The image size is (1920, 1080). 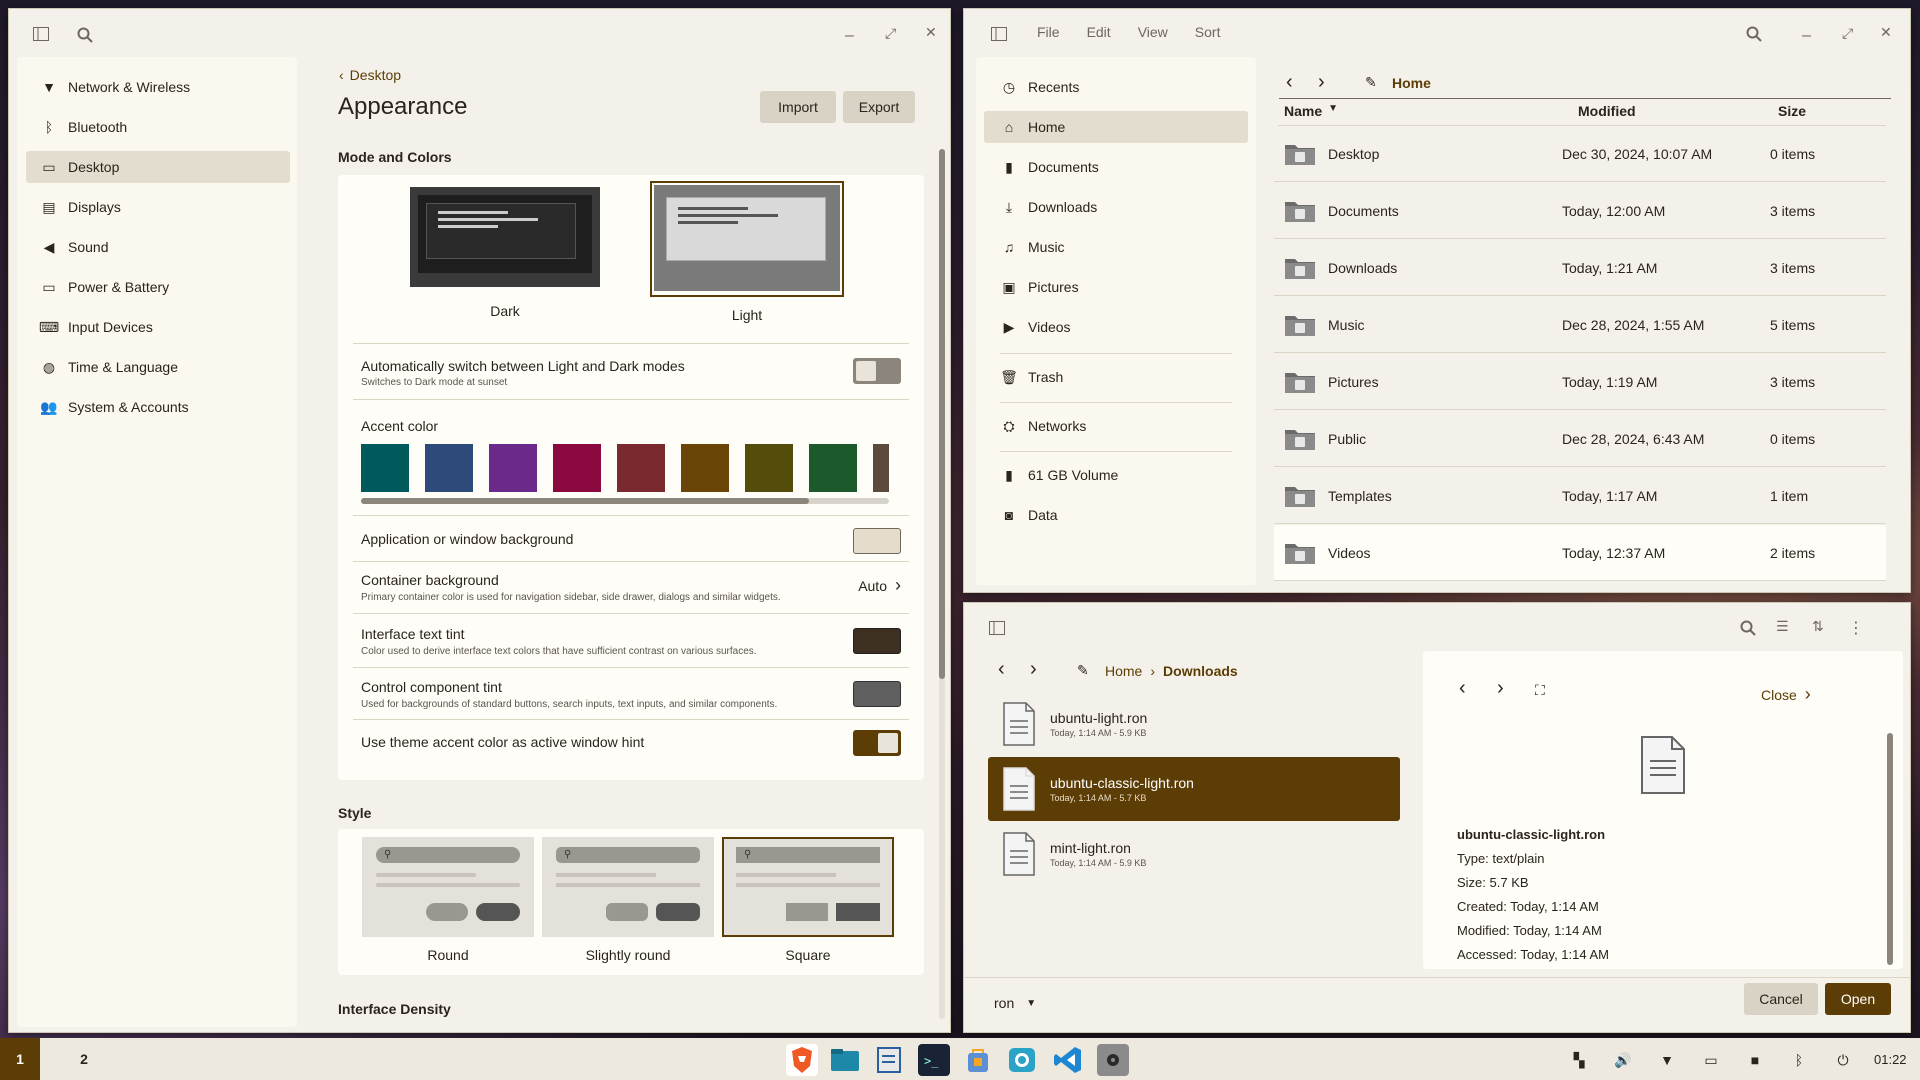 What do you see at coordinates (628, 900) in the screenshot?
I see `style-slightly-round-option: ⚲ Slightly round` at bounding box center [628, 900].